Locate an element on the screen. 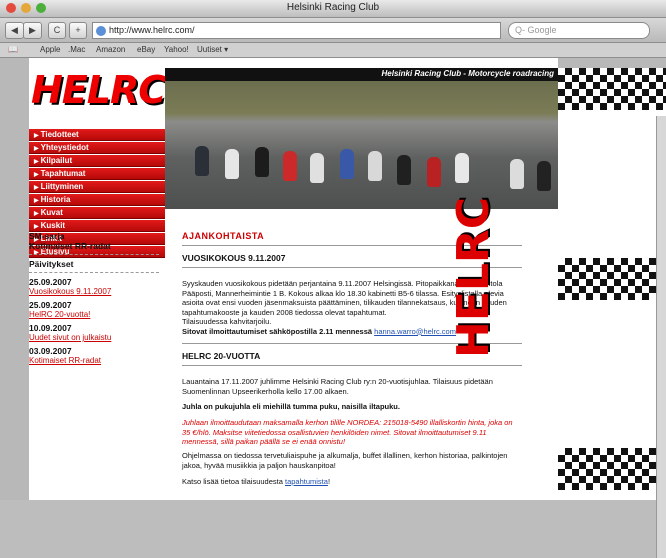 The height and width of the screenshot is (558, 666). events-link: tapahtumista is located at coordinates (306, 481).